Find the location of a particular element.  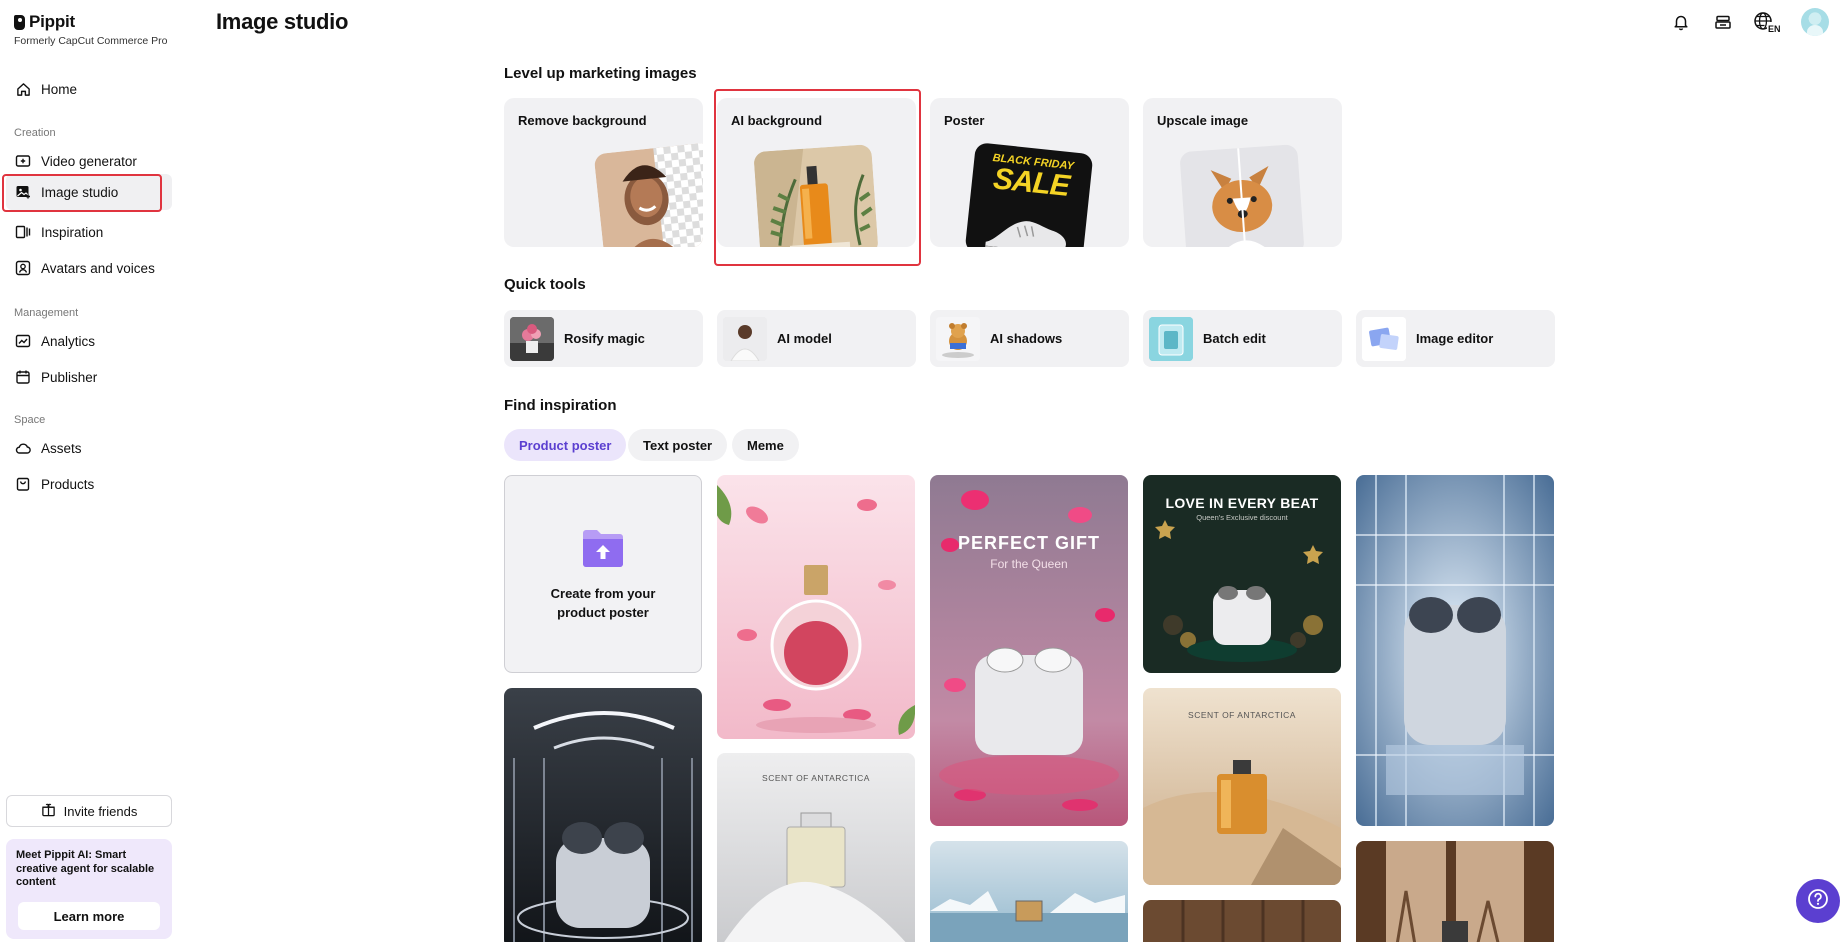

rosify-magic-thumbnail is located at coordinates (532, 338).